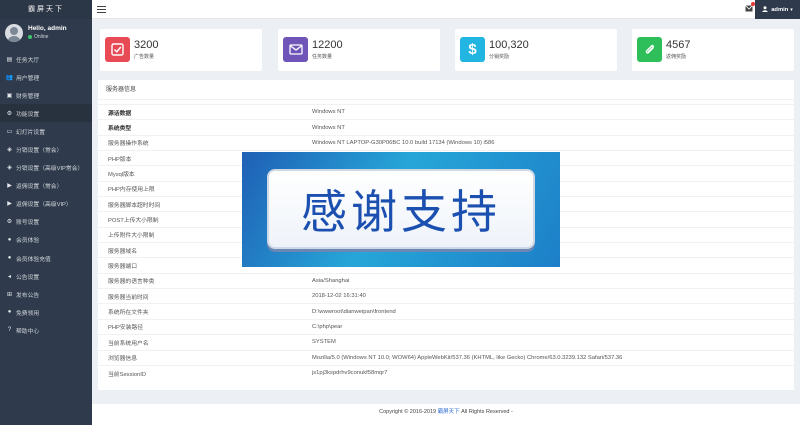 The height and width of the screenshot is (425, 800). What do you see at coordinates (41, 37) in the screenshot?
I see `user-status-label: Online` at bounding box center [41, 37].